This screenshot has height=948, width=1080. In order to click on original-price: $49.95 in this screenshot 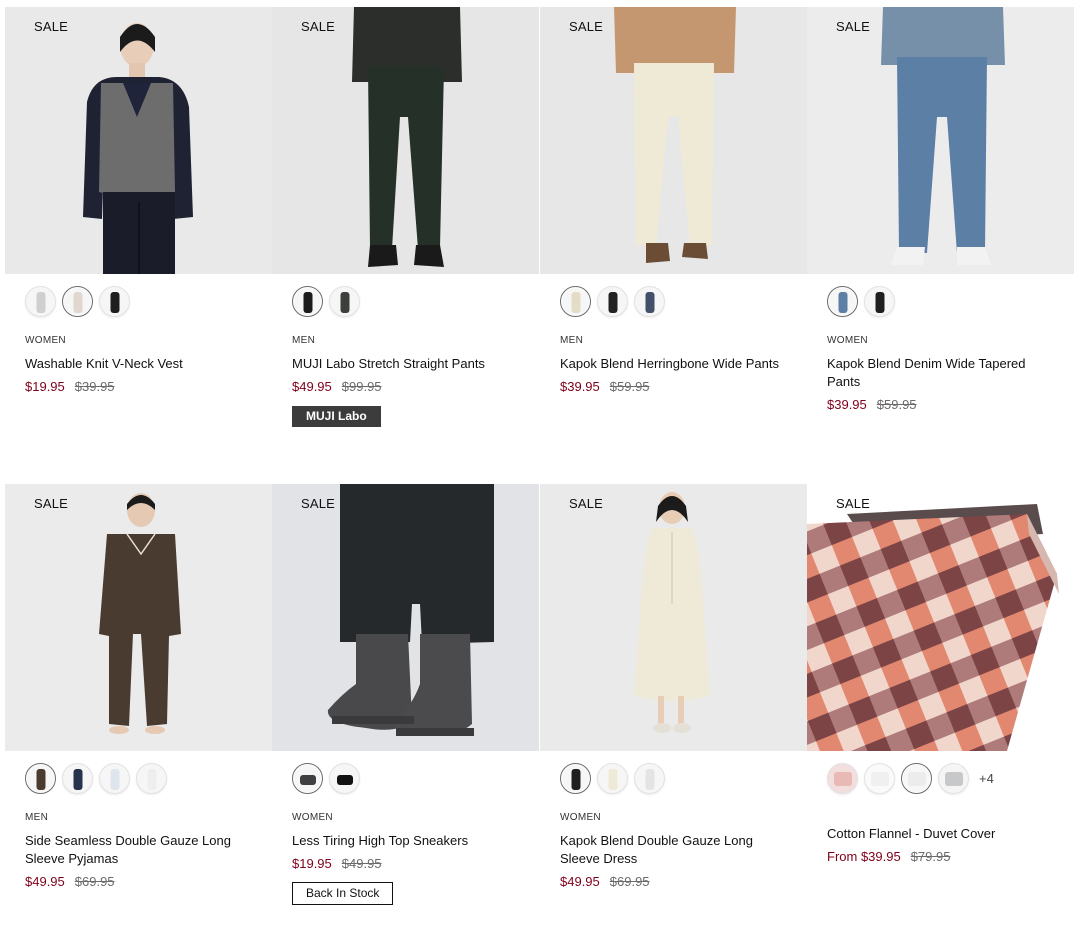, I will do `click(361, 863)`.